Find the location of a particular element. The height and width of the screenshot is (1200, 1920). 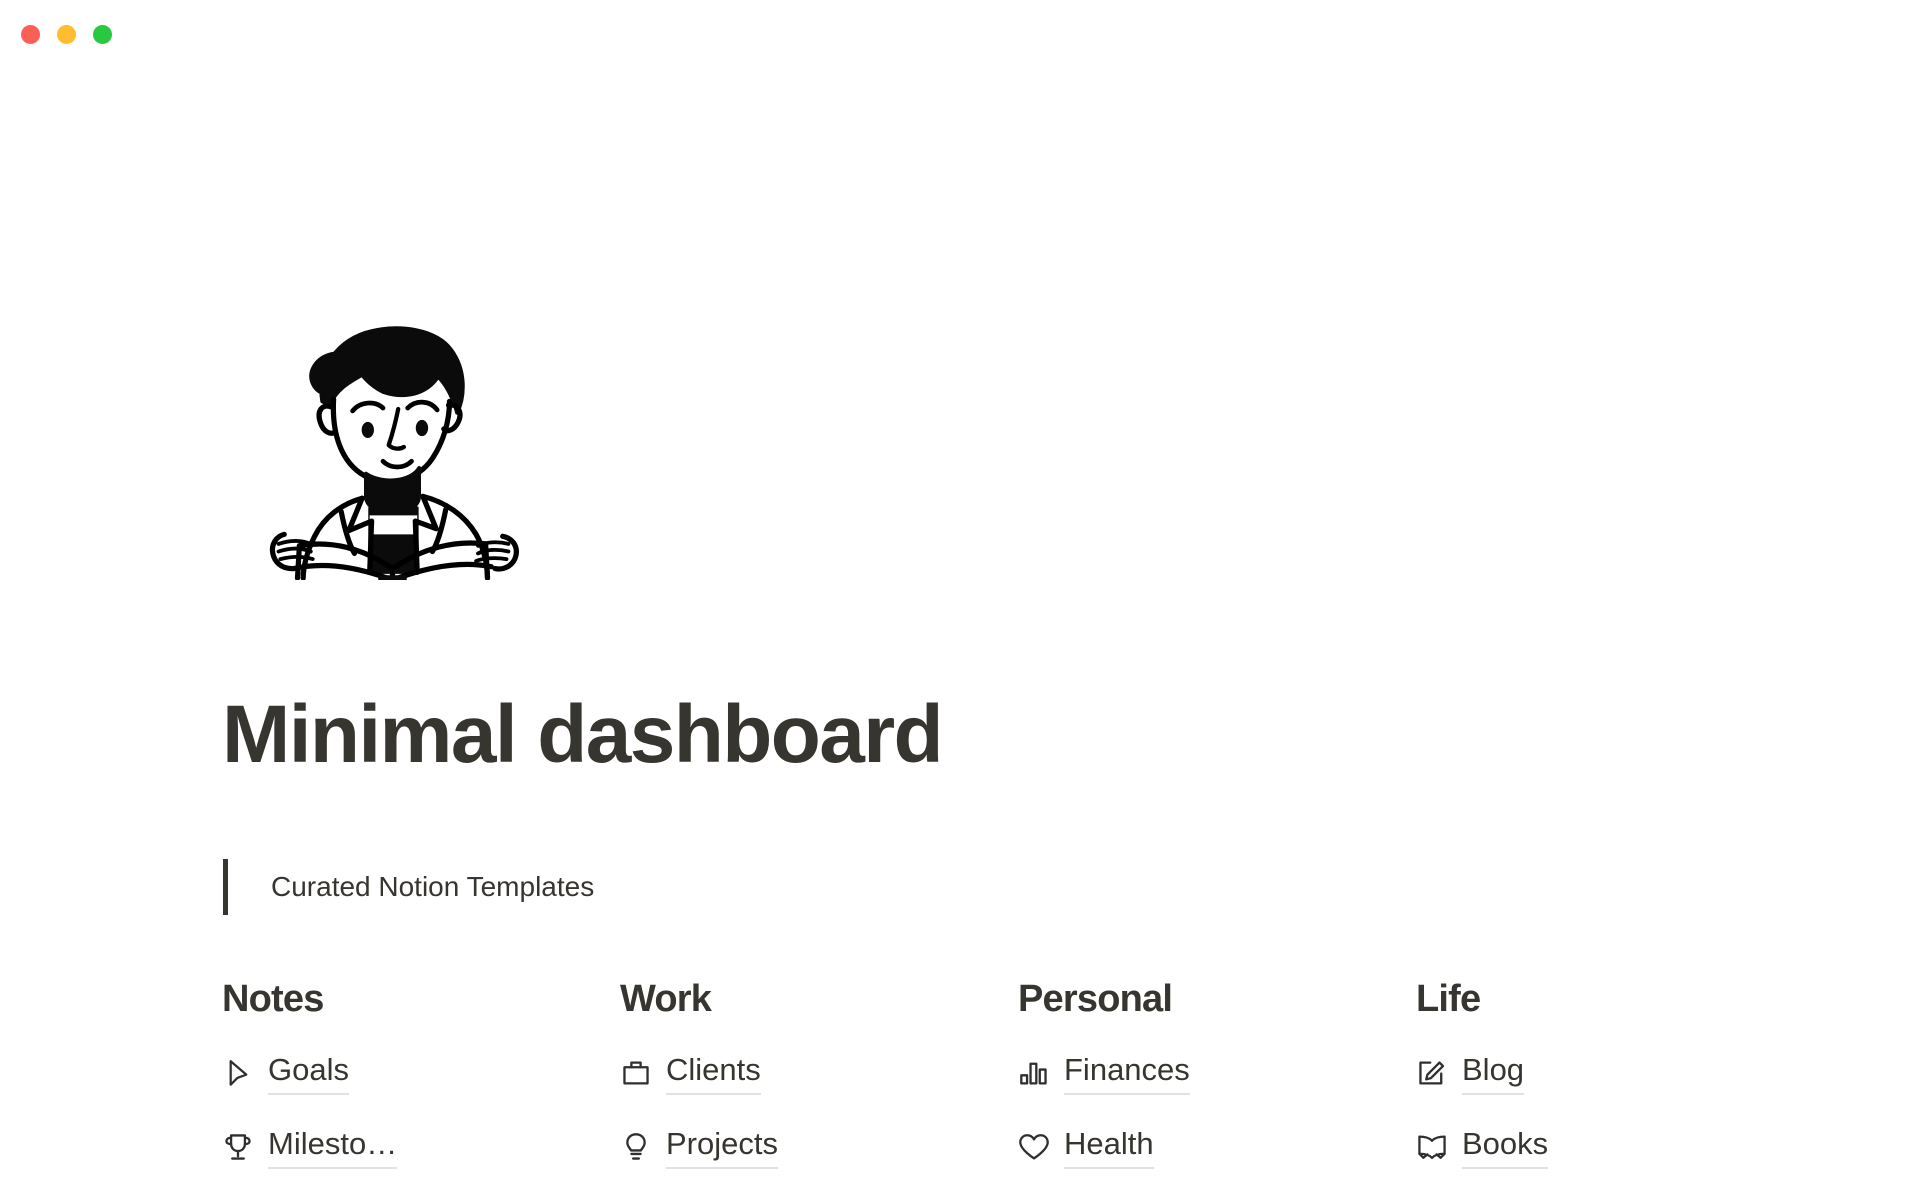

column-title-personal: Personal is located at coordinates (1095, 999).